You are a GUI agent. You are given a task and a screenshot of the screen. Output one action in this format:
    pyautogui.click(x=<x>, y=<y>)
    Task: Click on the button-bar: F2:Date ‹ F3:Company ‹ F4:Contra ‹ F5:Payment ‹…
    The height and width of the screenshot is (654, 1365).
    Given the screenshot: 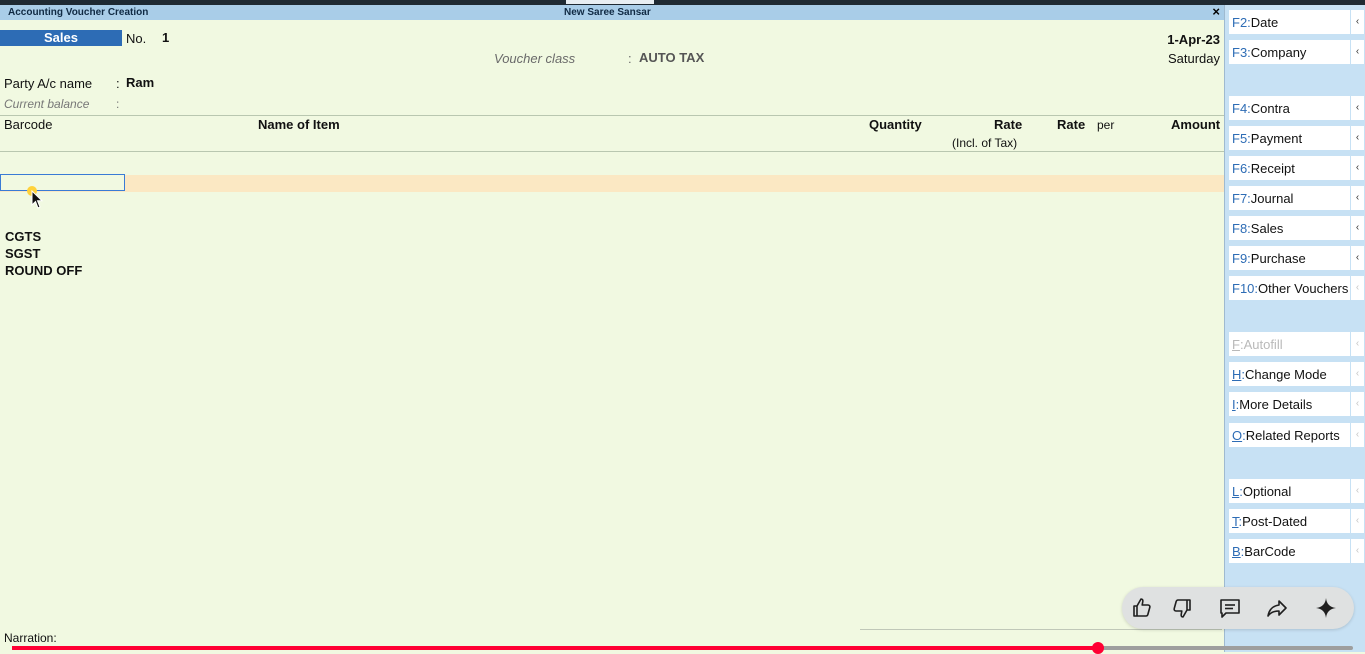 What is the action you would take?
    pyautogui.click(x=1294, y=328)
    